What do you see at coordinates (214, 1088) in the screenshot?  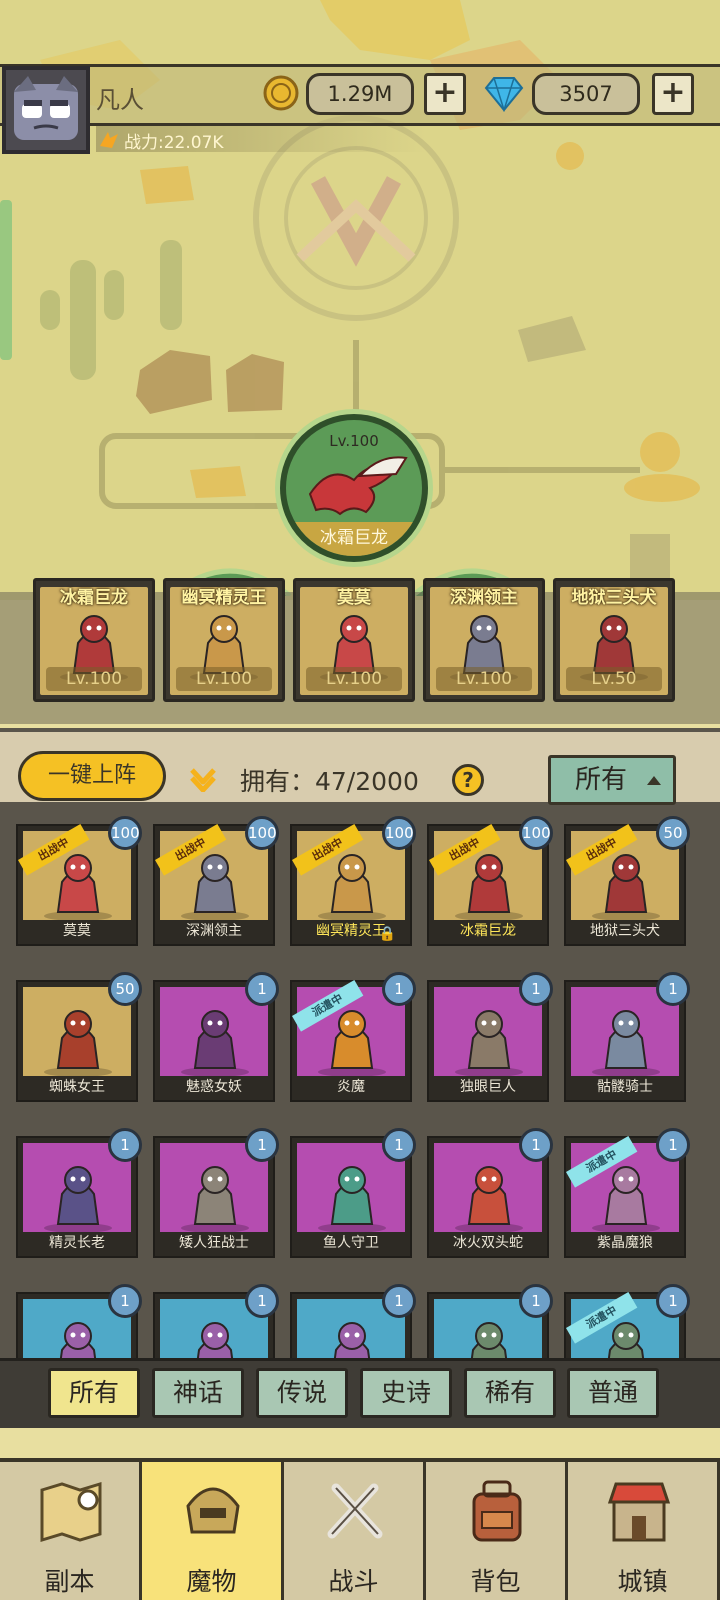 I see `monster-name: 魅惑女妖` at bounding box center [214, 1088].